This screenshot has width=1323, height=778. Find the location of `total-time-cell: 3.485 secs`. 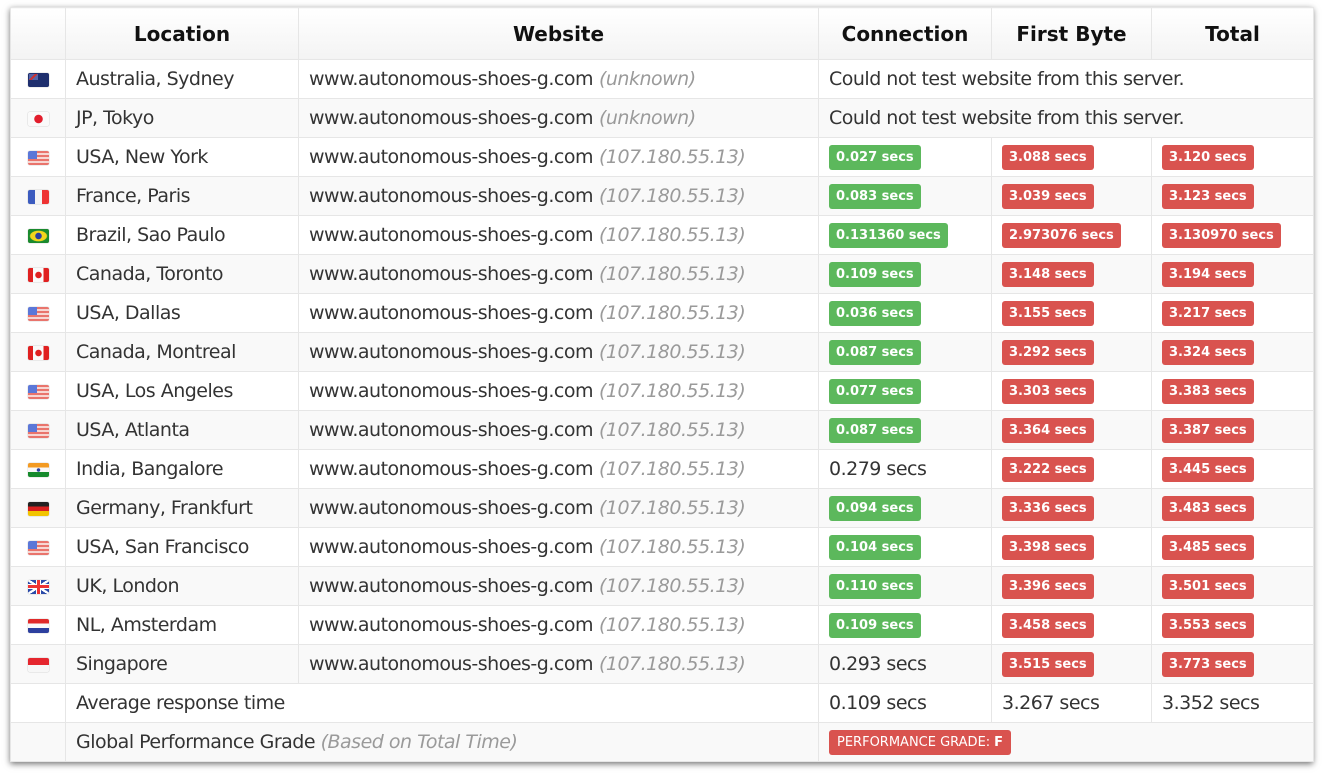

total-time-cell: 3.485 secs is located at coordinates (1232, 547).